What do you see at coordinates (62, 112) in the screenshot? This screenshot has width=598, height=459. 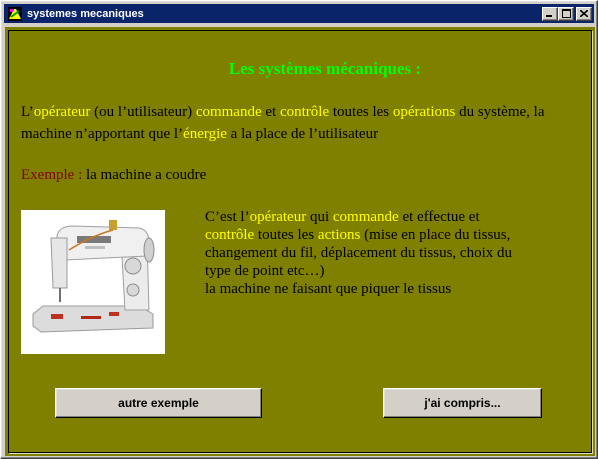 I see `intro-highlight: opérateur` at bounding box center [62, 112].